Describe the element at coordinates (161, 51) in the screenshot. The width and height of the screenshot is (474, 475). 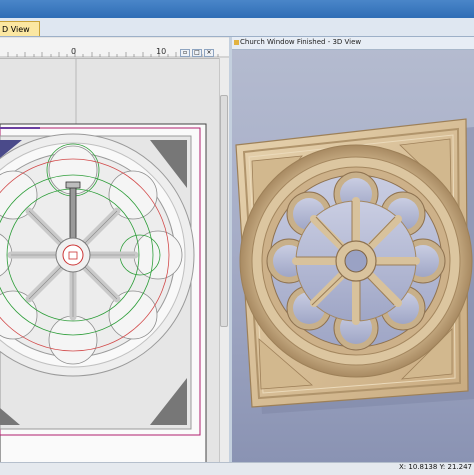
I see `ruler-label-10: 10` at that location.